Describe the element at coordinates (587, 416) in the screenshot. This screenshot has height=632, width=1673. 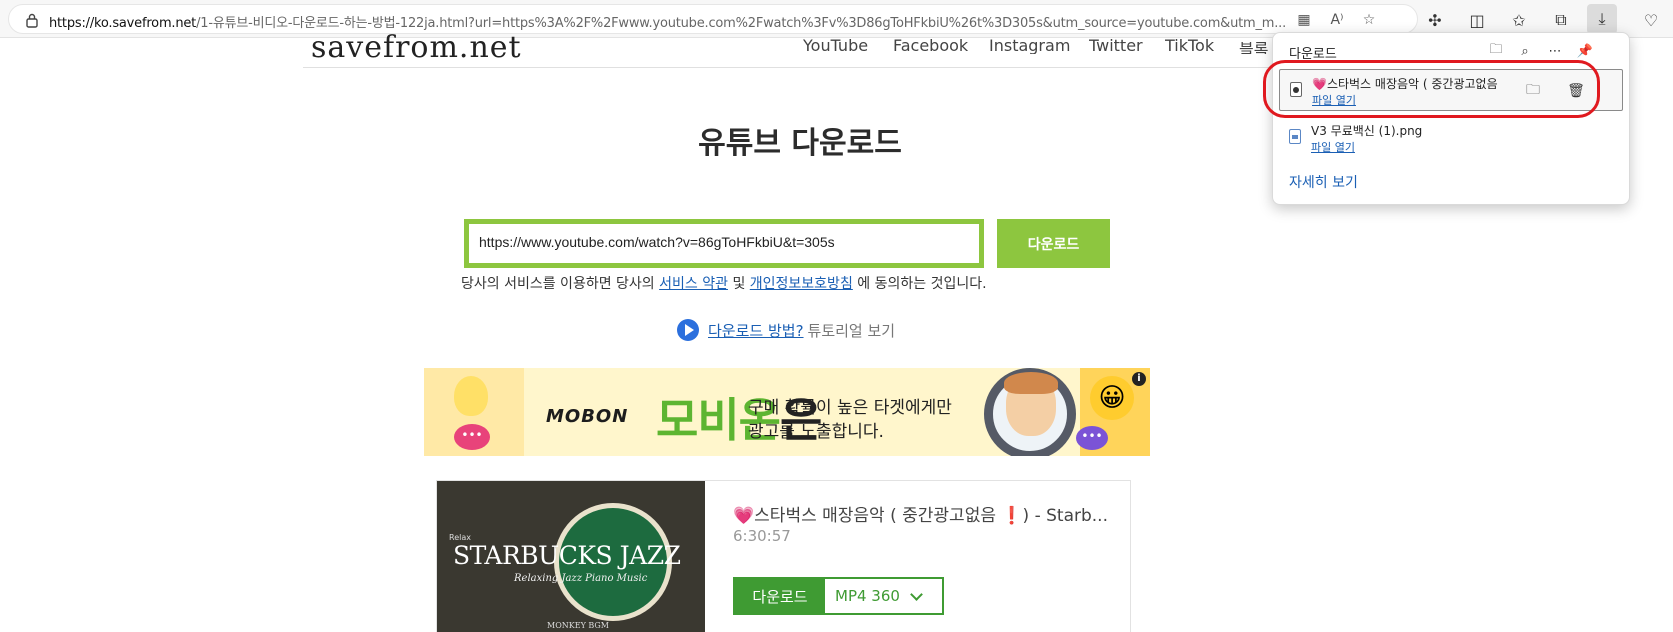
I see `mobon-logo: MOBON` at that location.